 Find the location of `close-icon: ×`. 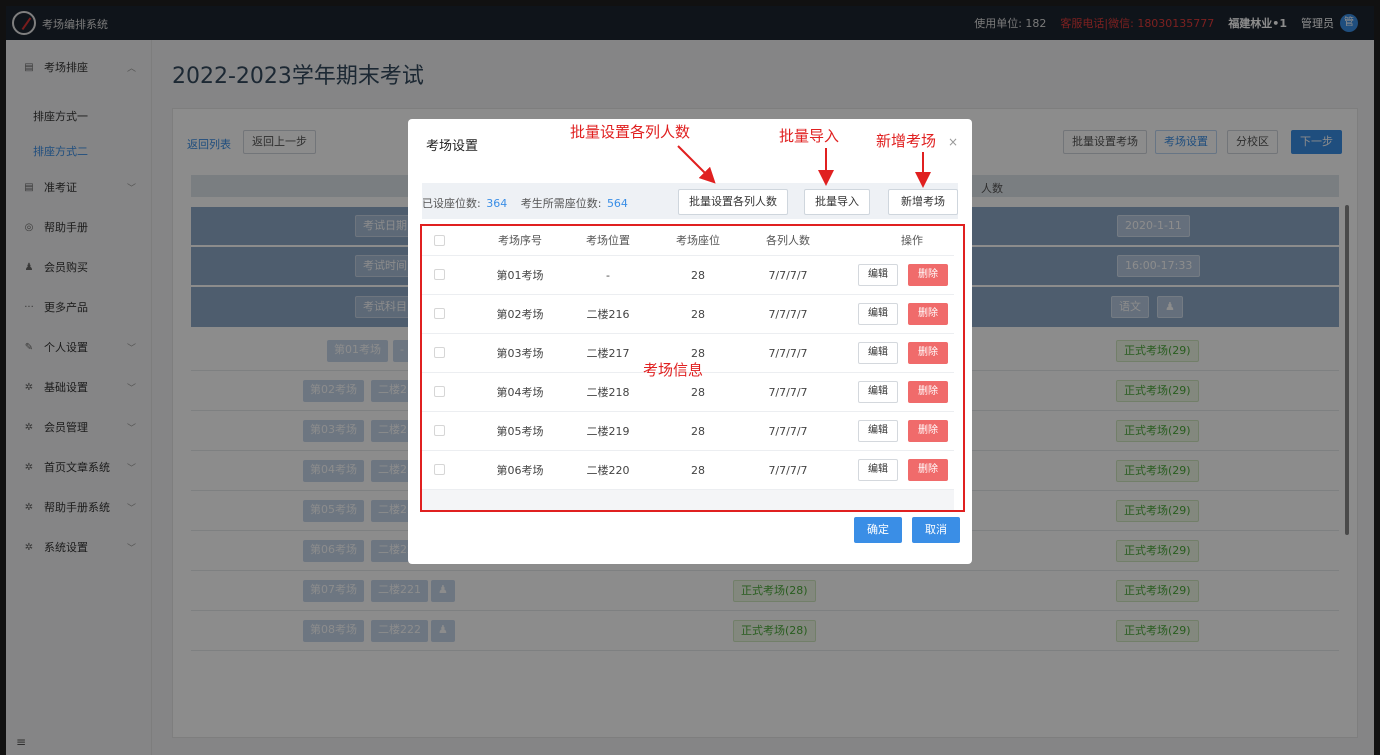

close-icon: × is located at coordinates (953, 142).